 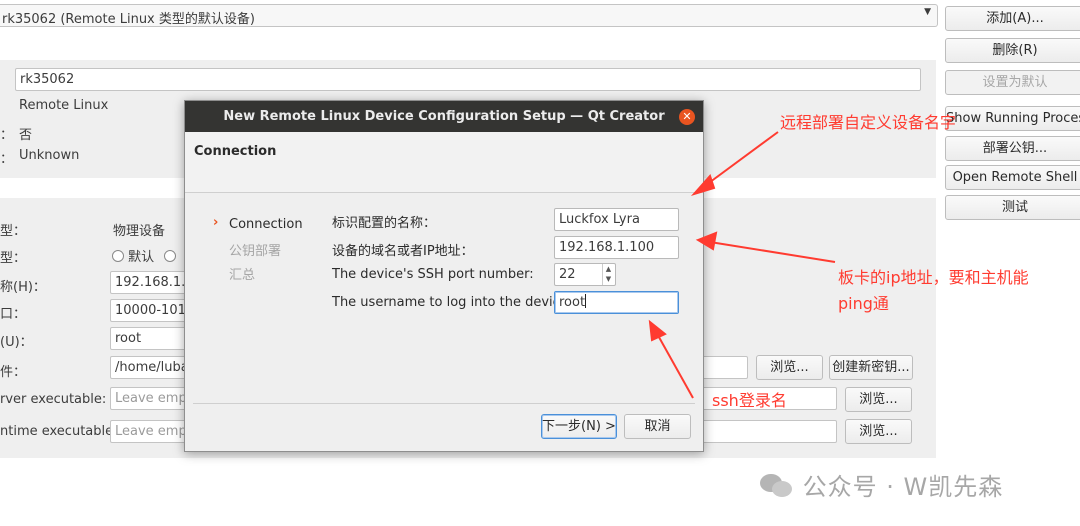 I want to click on arrowhead-ip, so click(x=706, y=241).